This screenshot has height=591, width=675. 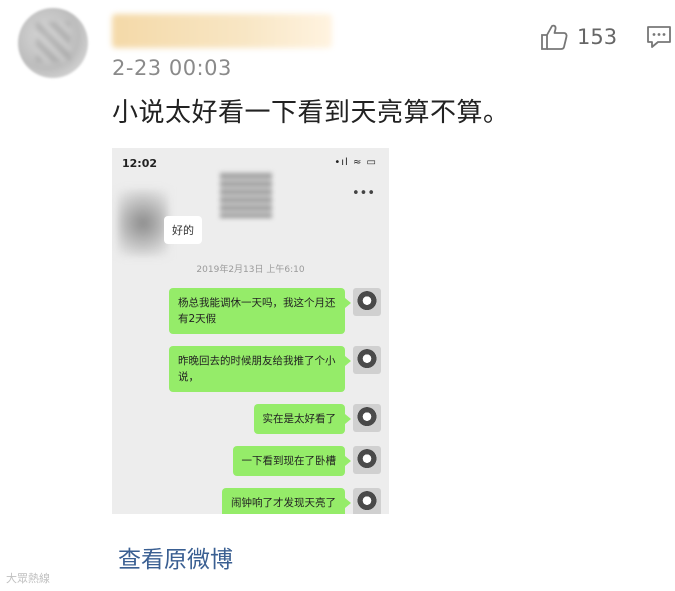 I want to click on sent-message-row: 杨总我能调休一天吗，我这个月还有2天假, so click(x=275, y=311).